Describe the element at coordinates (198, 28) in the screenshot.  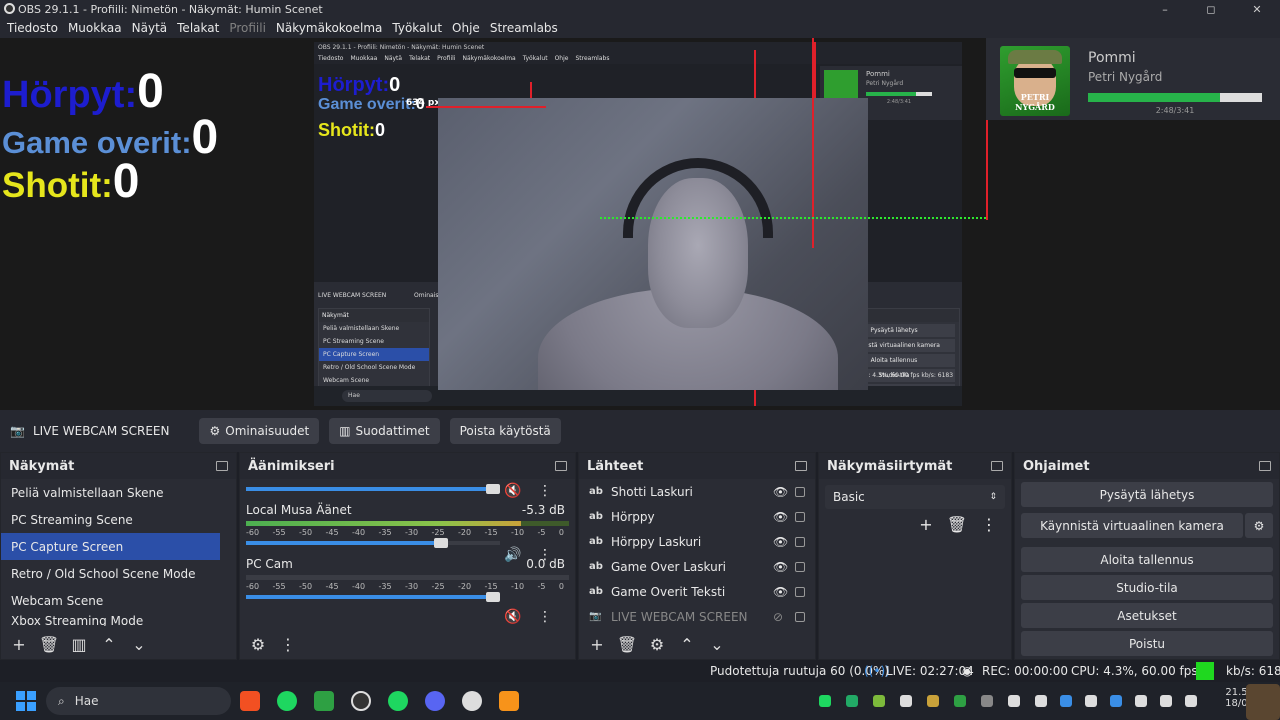
I see `menu-docks: Telakat` at that location.